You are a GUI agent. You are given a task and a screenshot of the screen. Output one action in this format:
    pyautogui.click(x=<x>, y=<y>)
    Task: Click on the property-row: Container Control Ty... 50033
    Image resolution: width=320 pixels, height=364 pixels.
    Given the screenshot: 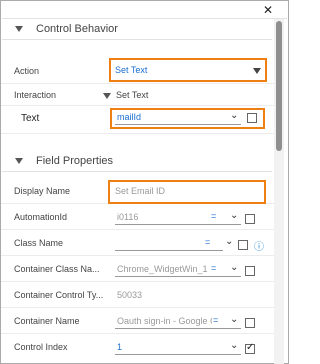 What is the action you would take?
    pyautogui.click(x=138, y=295)
    